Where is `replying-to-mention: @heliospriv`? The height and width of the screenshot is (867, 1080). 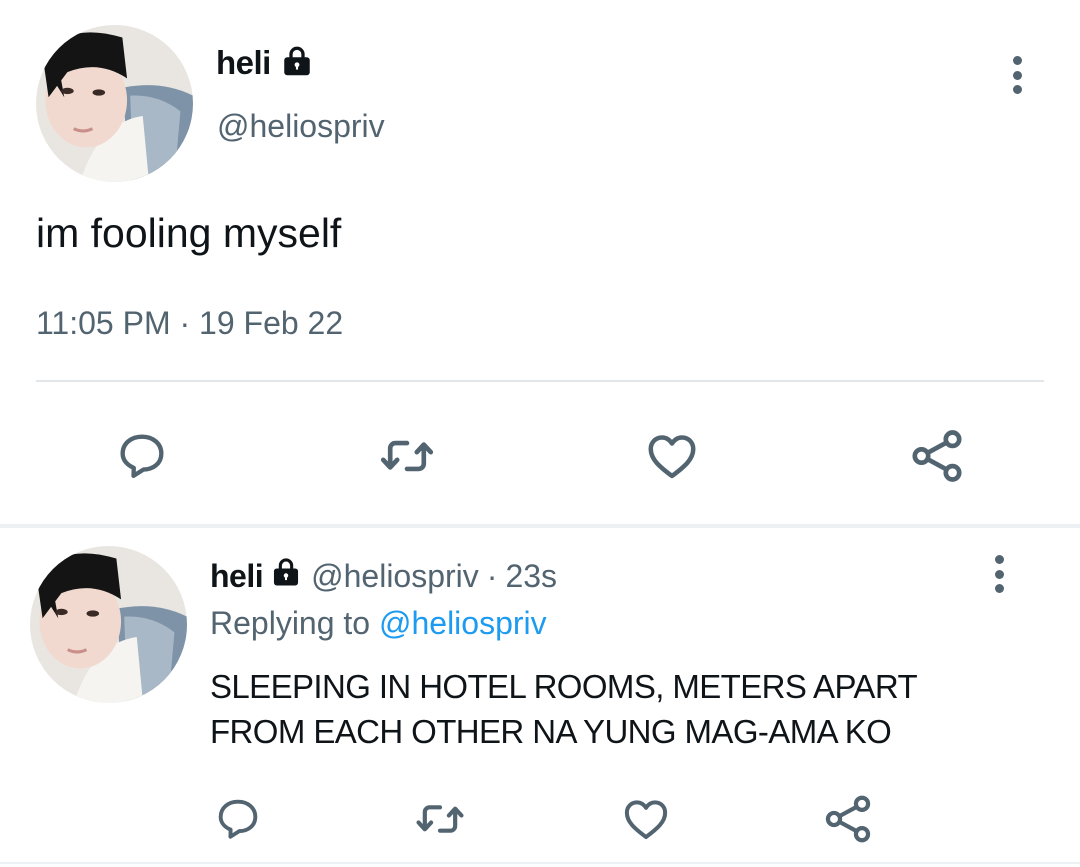
replying-to-mention: @heliospriv is located at coordinates (463, 623).